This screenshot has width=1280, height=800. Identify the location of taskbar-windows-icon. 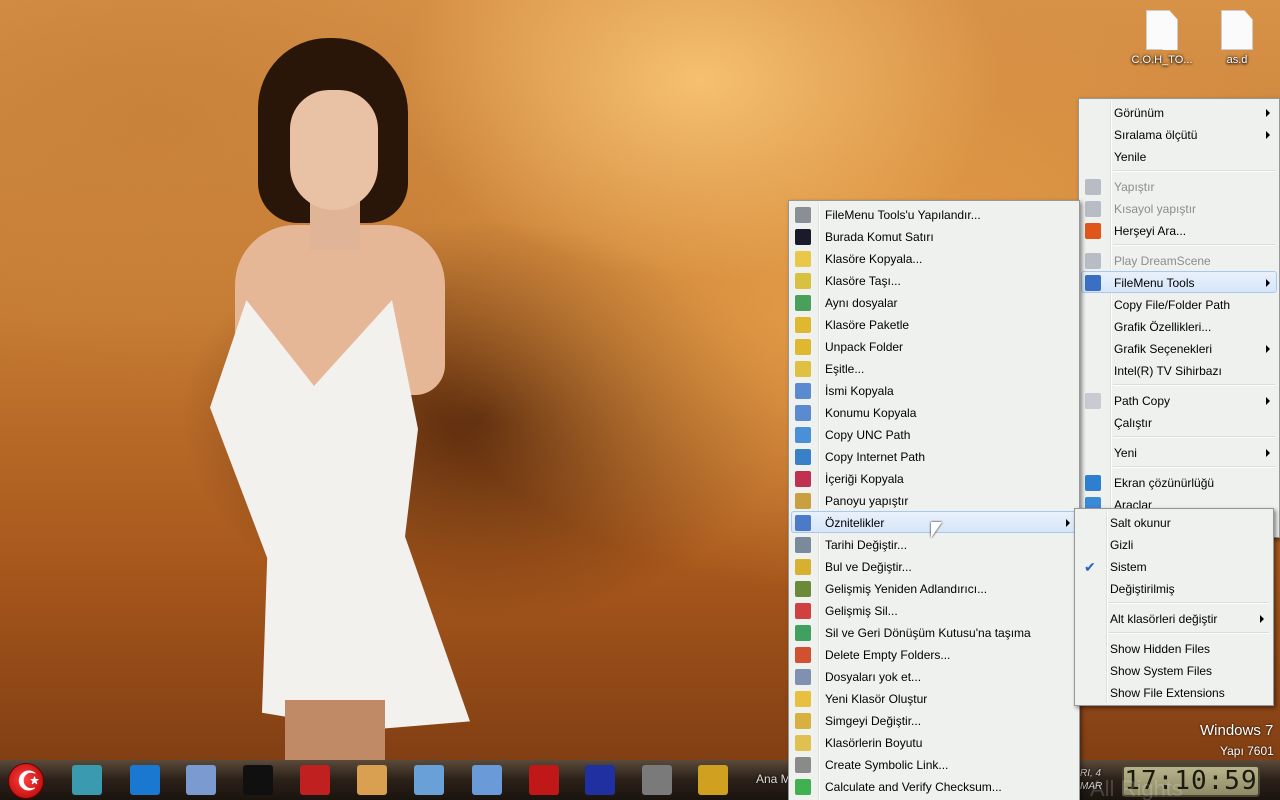
(145, 780).